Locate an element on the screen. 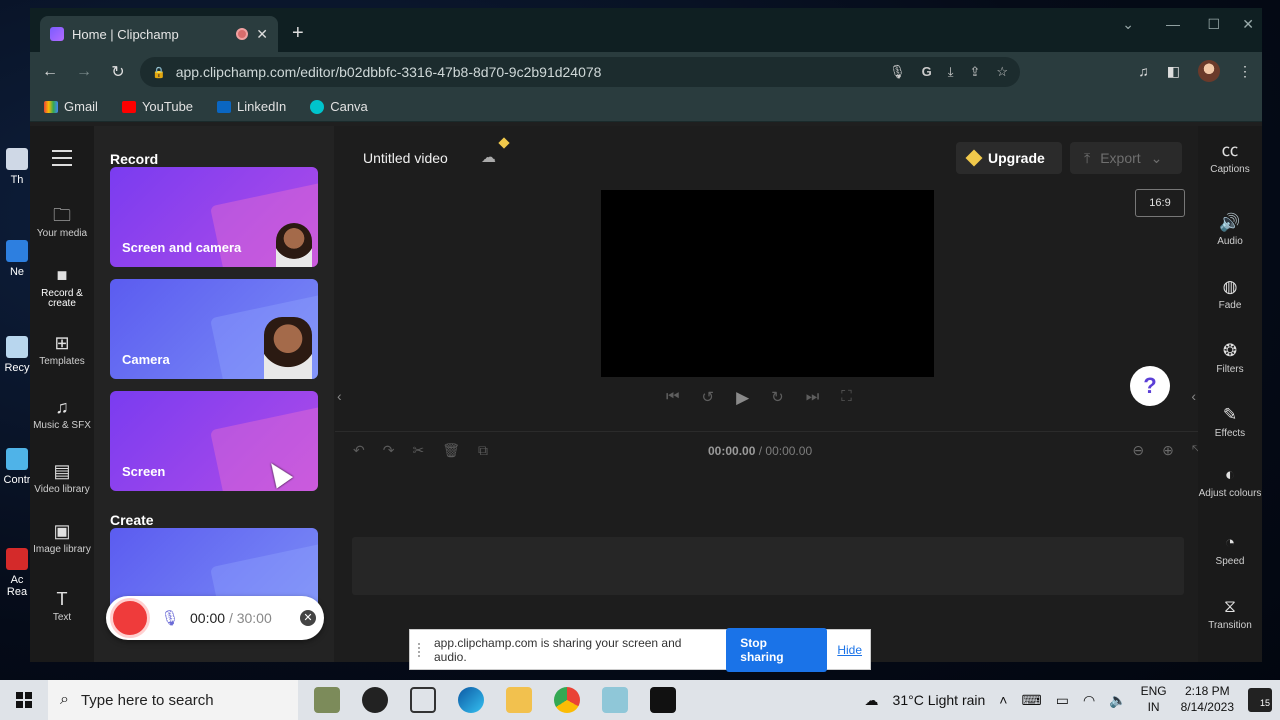 This screenshot has height=720, width=1280. new-tab-button: + is located at coordinates (298, 33).